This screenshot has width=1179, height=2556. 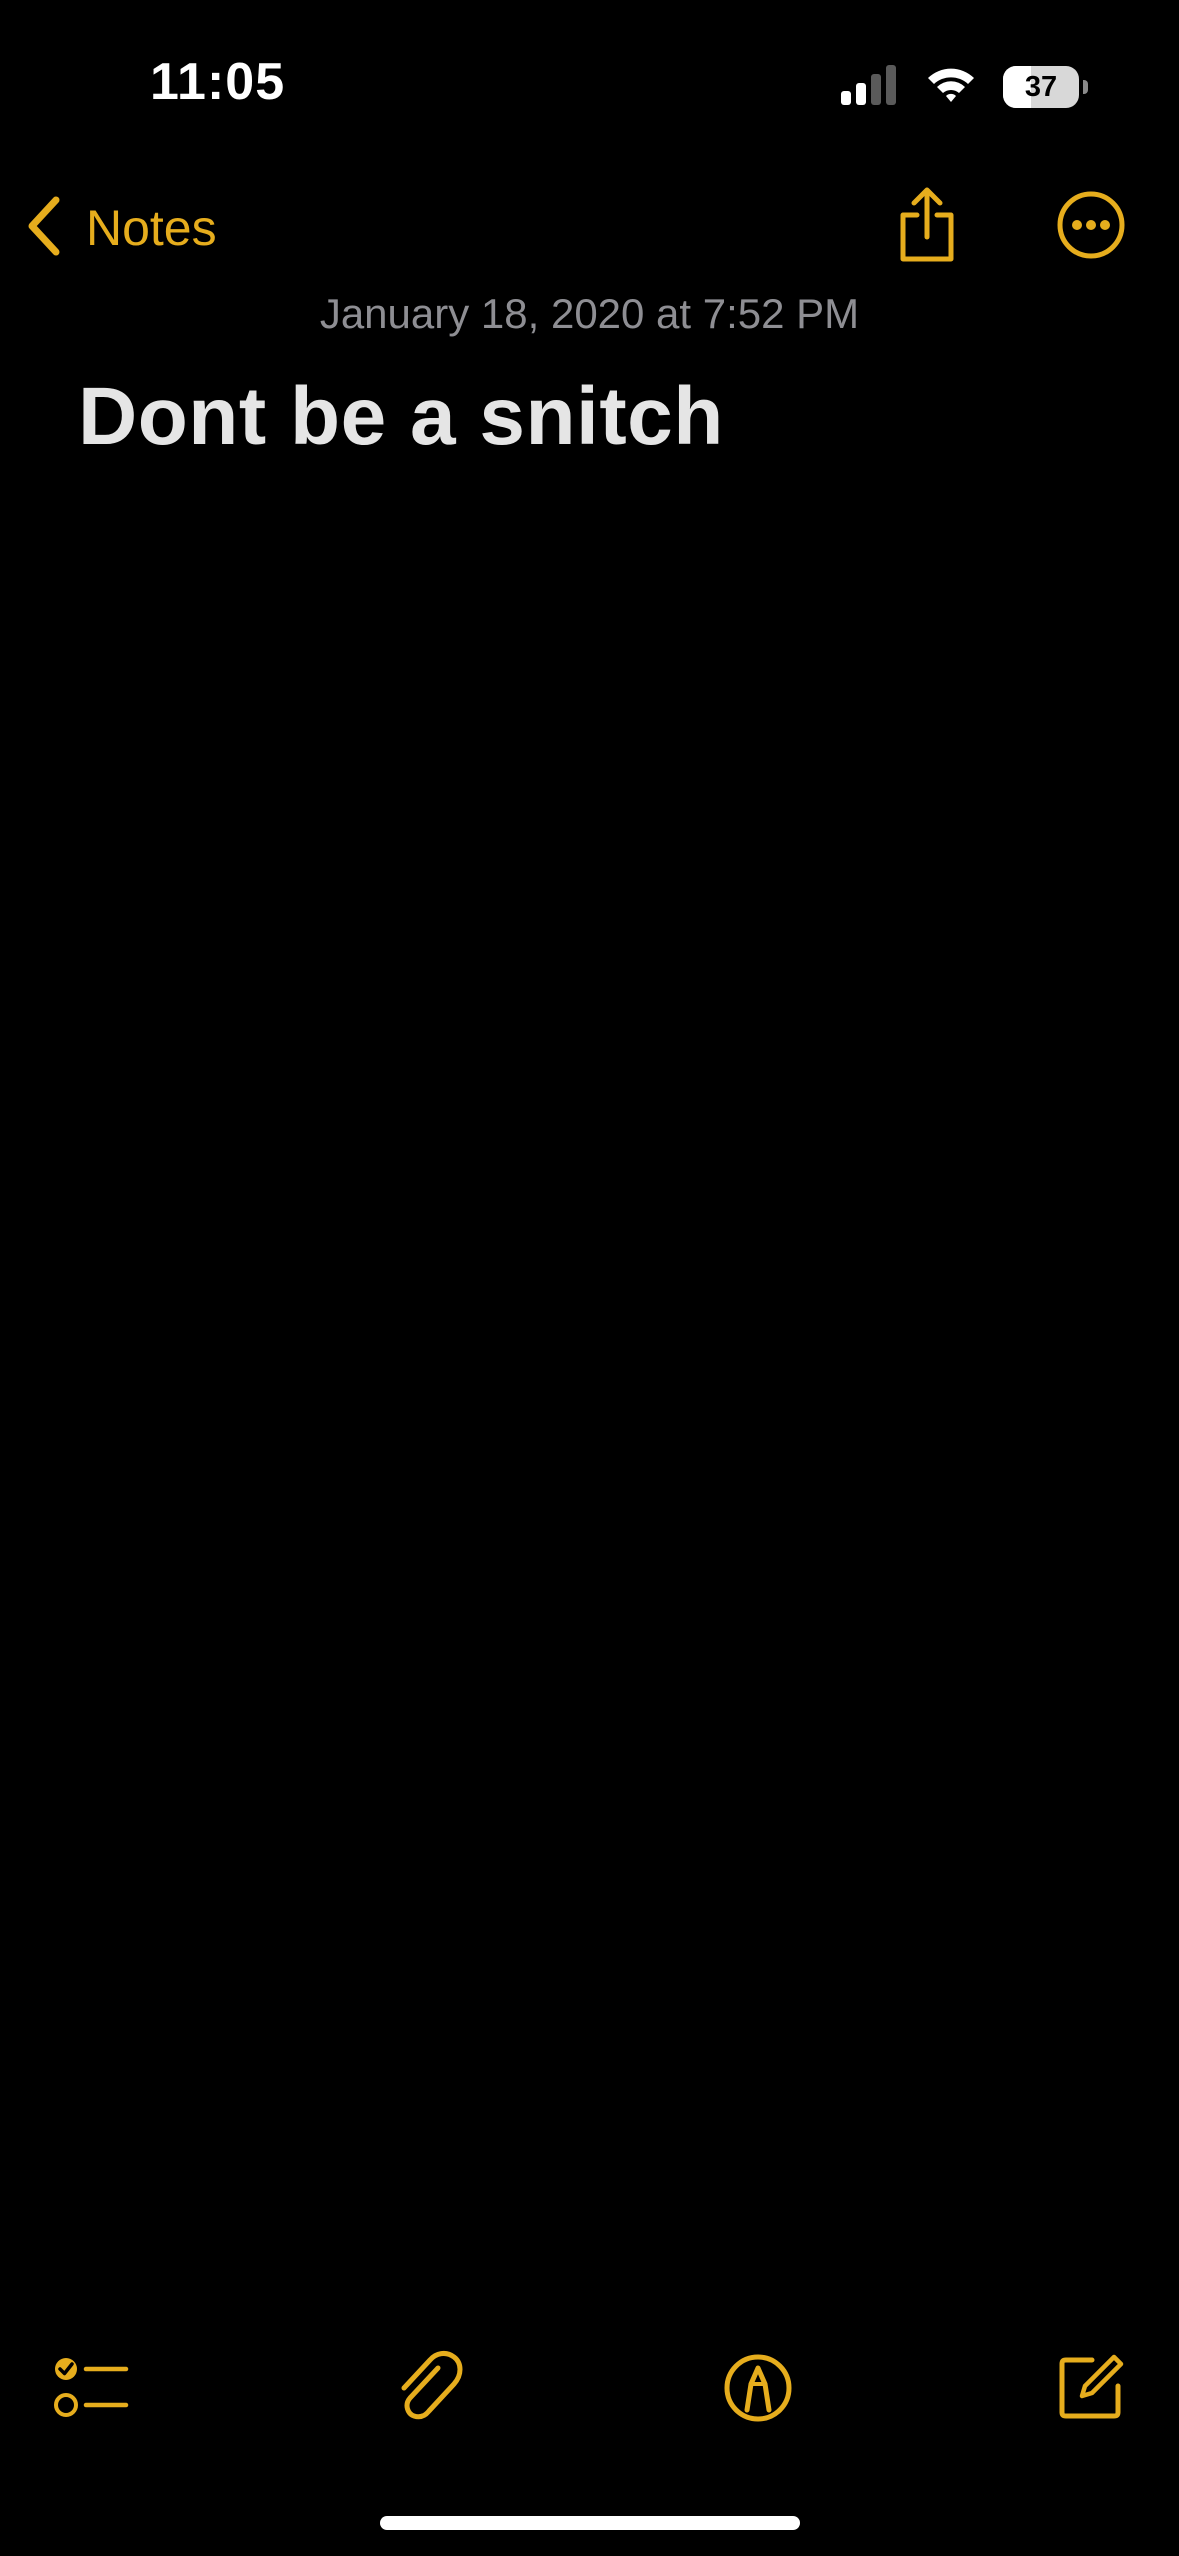 I want to click on note-title: Dont be a snitch, so click(x=401, y=417).